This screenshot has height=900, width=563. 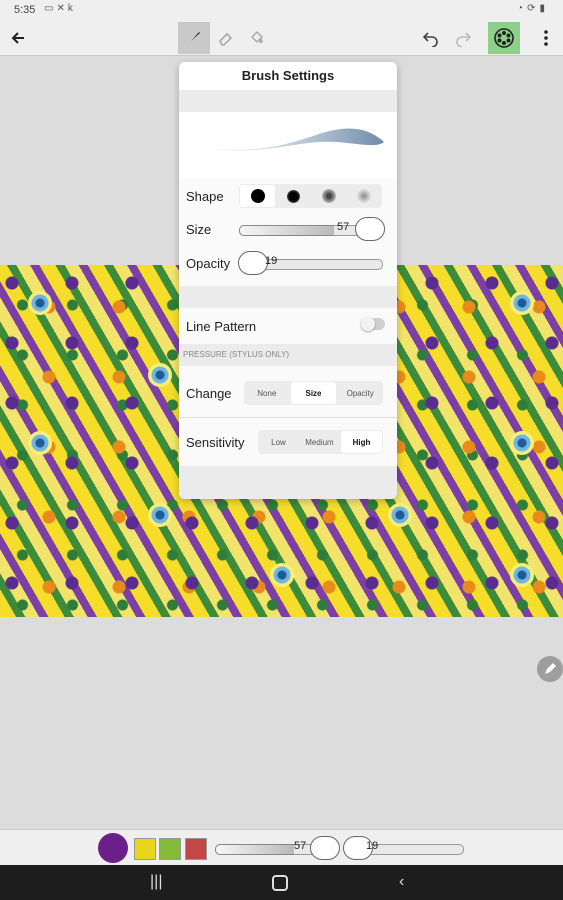 What do you see at coordinates (199, 229) in the screenshot?
I see `size-label: Size` at bounding box center [199, 229].